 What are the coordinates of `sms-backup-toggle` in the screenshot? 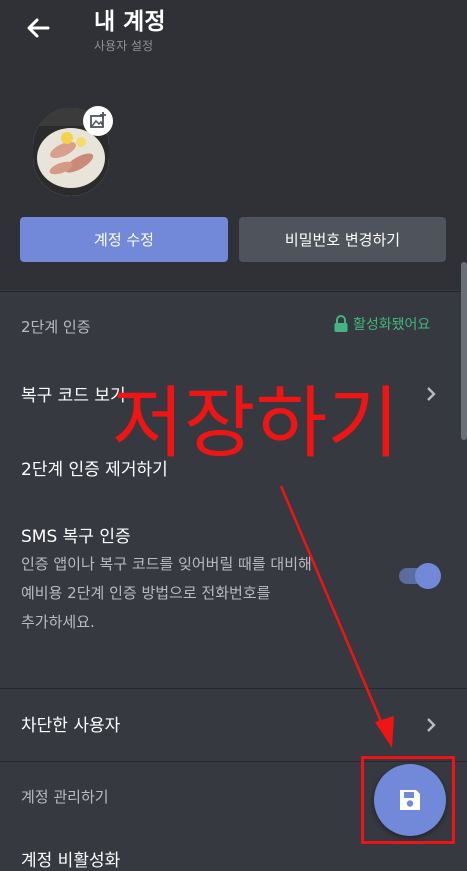 It's located at (420, 576).